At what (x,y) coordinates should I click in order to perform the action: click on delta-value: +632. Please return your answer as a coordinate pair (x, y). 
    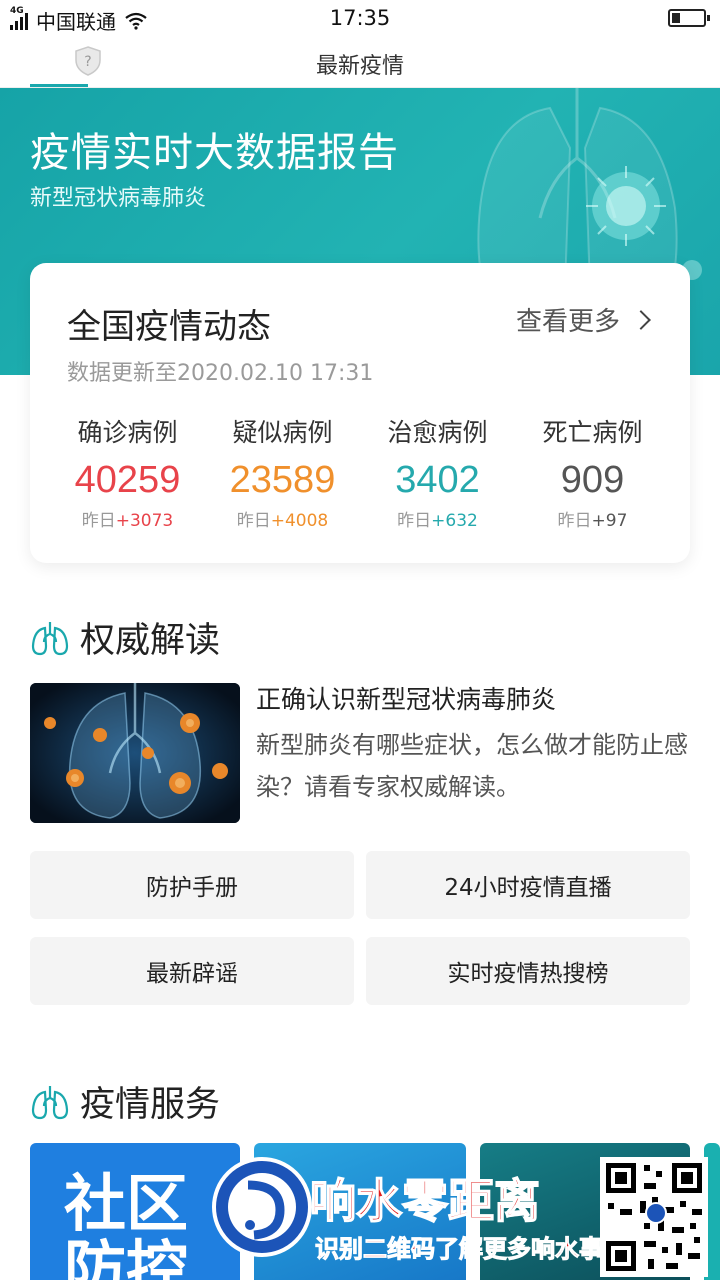
    Looking at the image, I should click on (454, 521).